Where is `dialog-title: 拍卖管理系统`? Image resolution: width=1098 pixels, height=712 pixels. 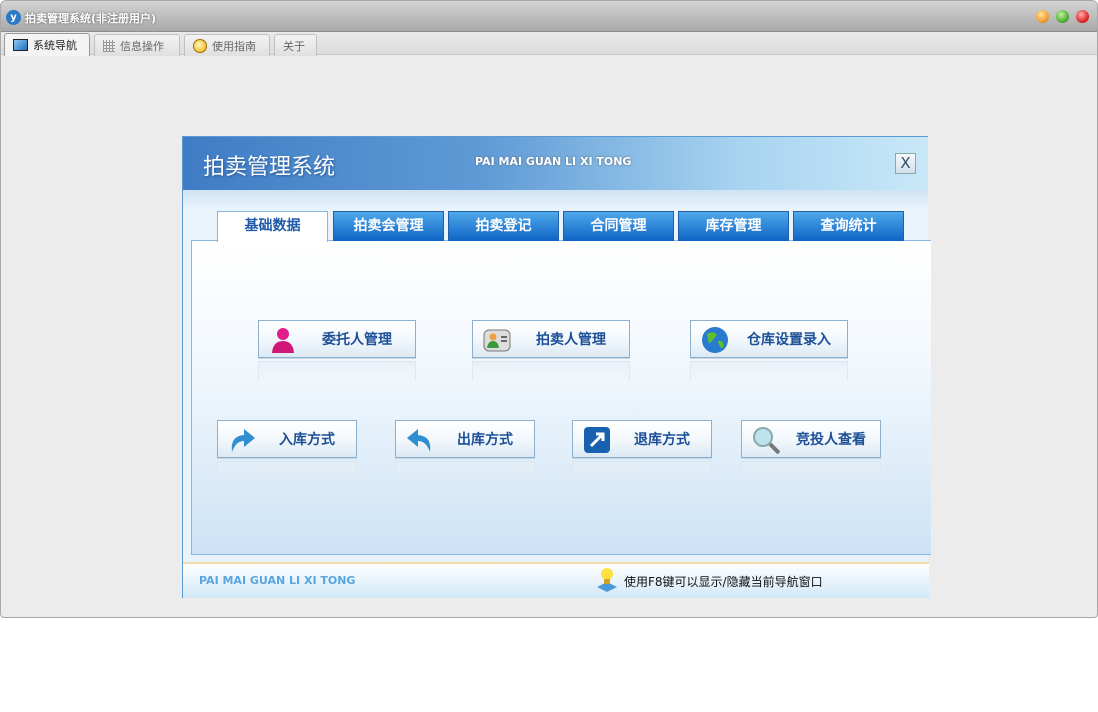
dialog-title: 拍卖管理系统 is located at coordinates (269, 167).